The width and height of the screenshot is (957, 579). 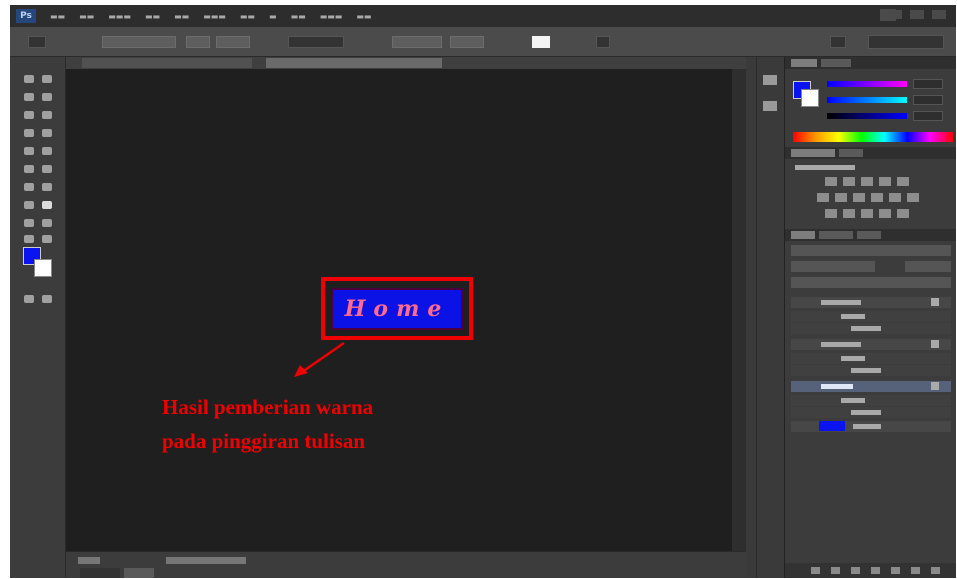 What do you see at coordinates (181, 16) in the screenshot?
I see `menu-type: ▬▬` at bounding box center [181, 16].